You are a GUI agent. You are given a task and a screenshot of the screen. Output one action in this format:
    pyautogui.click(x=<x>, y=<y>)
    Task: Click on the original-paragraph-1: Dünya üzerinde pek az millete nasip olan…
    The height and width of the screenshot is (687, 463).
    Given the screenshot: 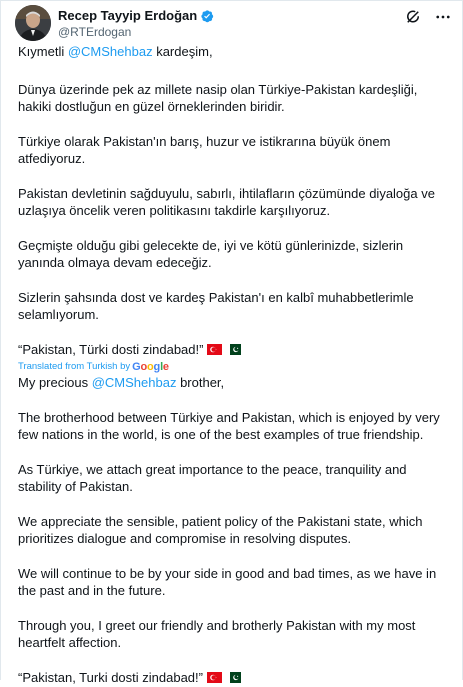 What is the action you would take?
    pyautogui.click(x=218, y=98)
    